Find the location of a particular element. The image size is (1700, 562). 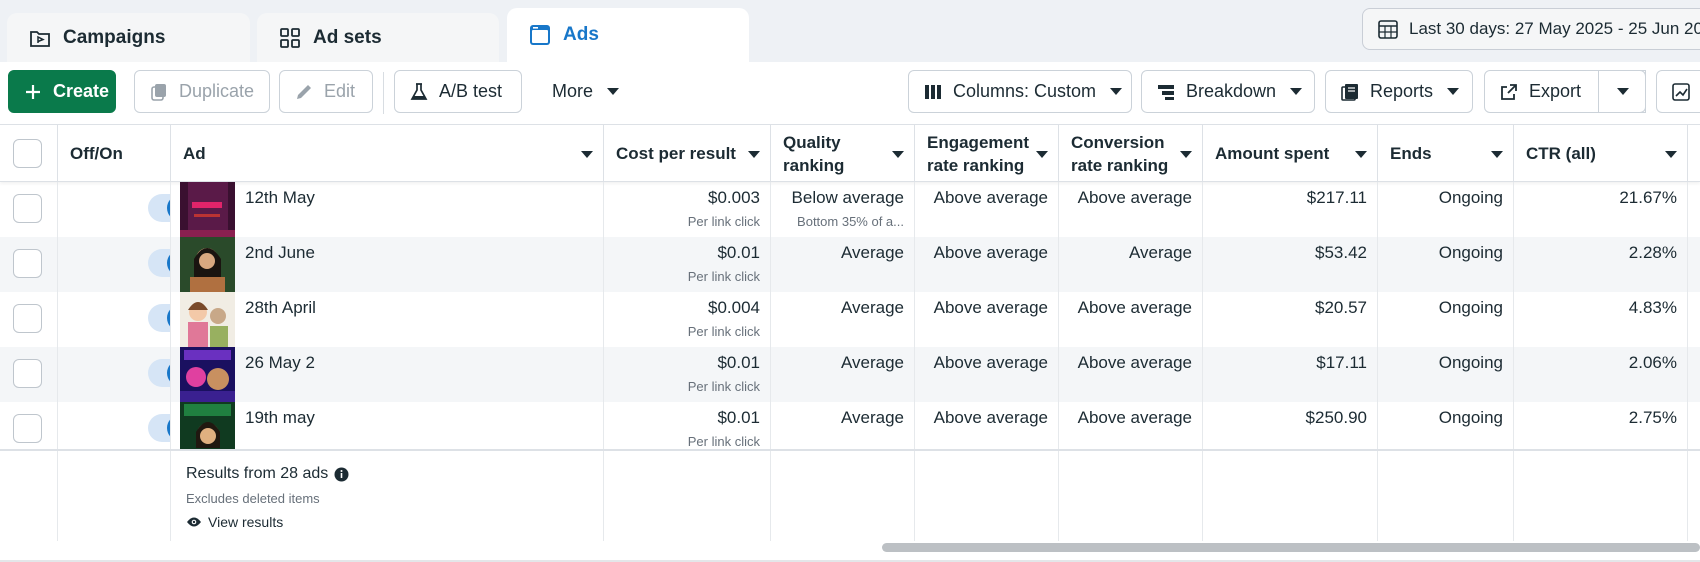

columns-button: Columns: Custom is located at coordinates (1020, 91).